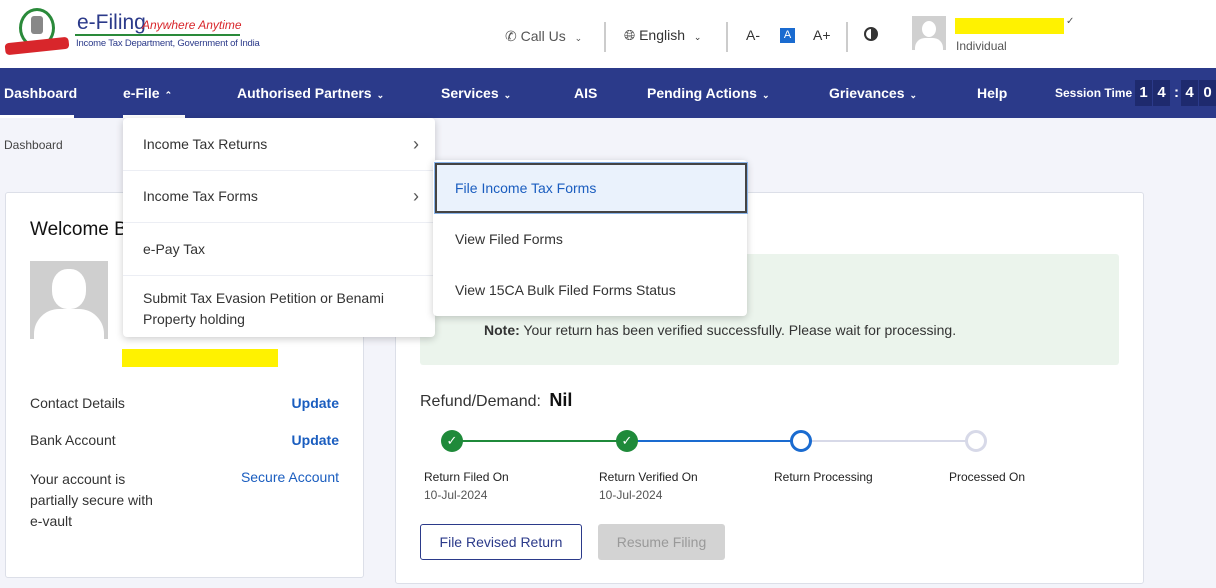 This screenshot has height=588, width=1216. Describe the element at coordinates (470, 93) in the screenshot. I see `nav-label: Services` at that location.